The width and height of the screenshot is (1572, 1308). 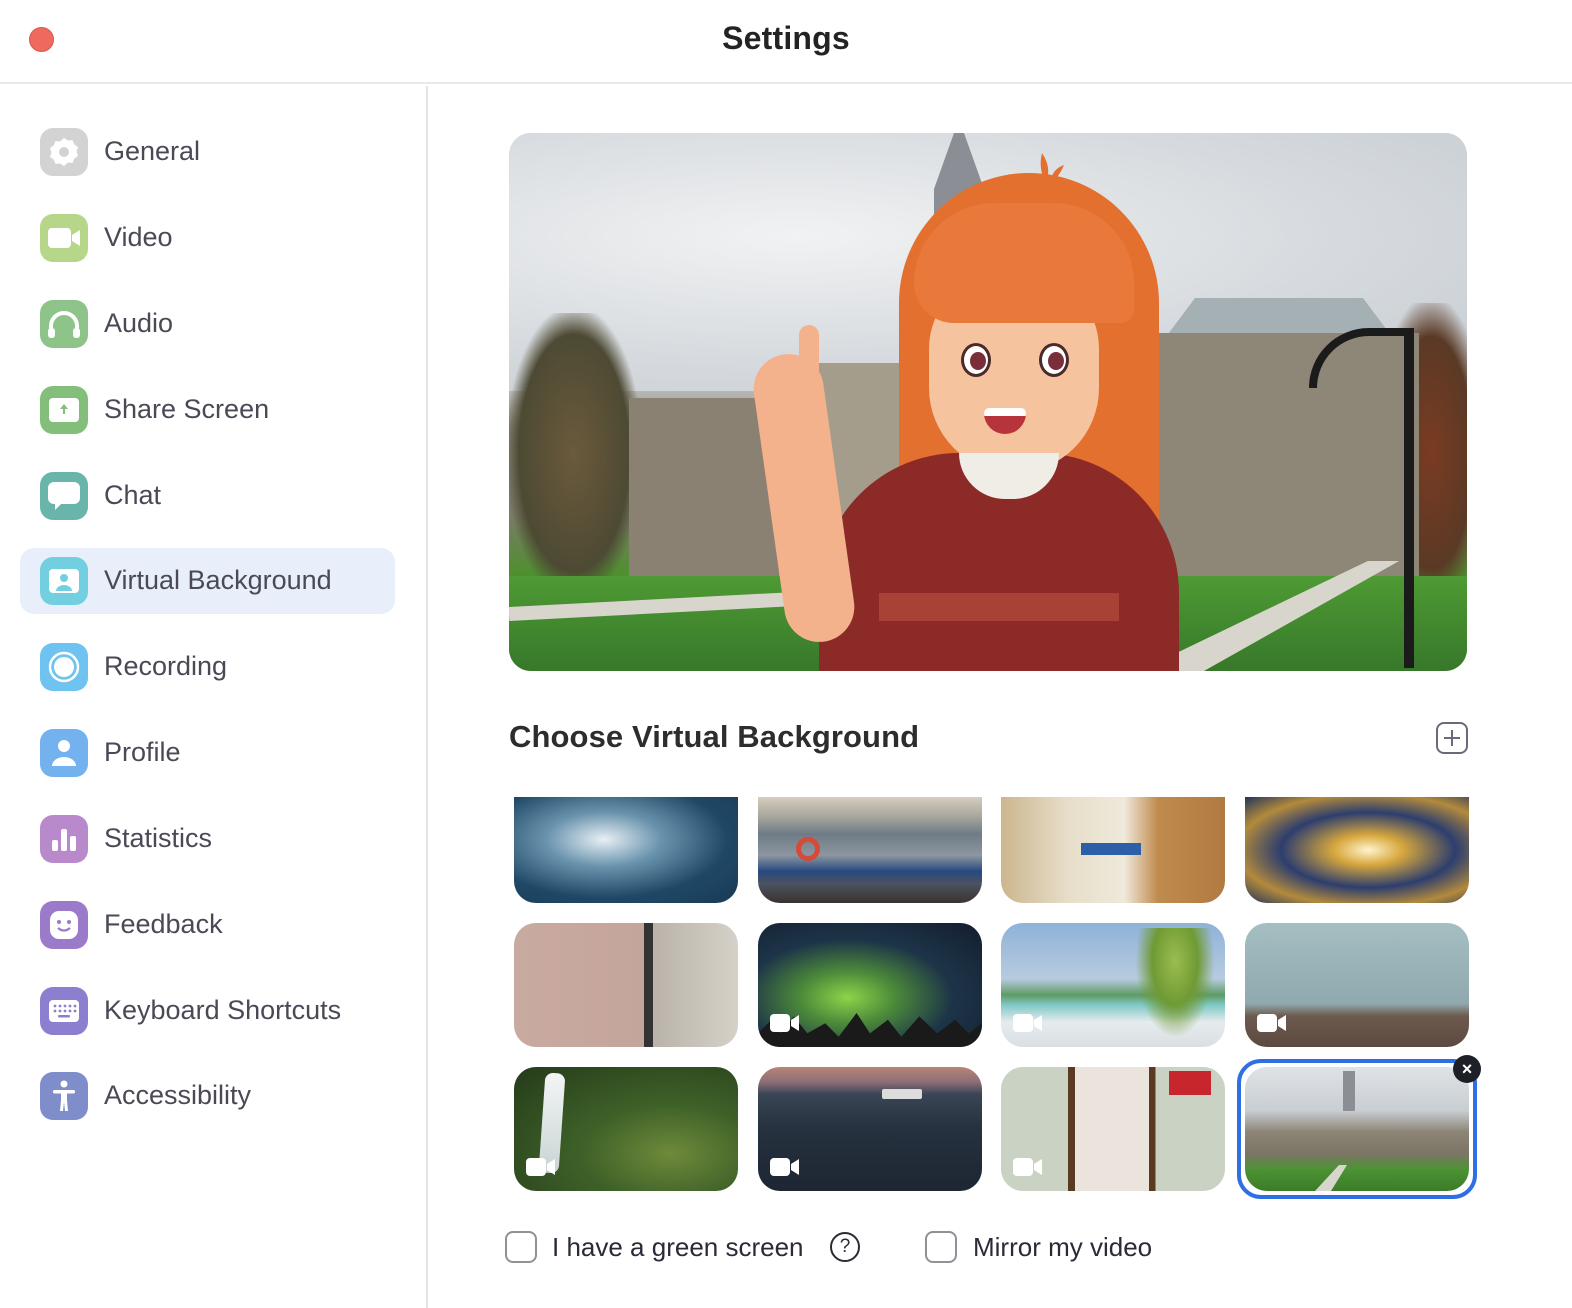 I want to click on avatar-sweater-stripe, so click(x=999, y=607).